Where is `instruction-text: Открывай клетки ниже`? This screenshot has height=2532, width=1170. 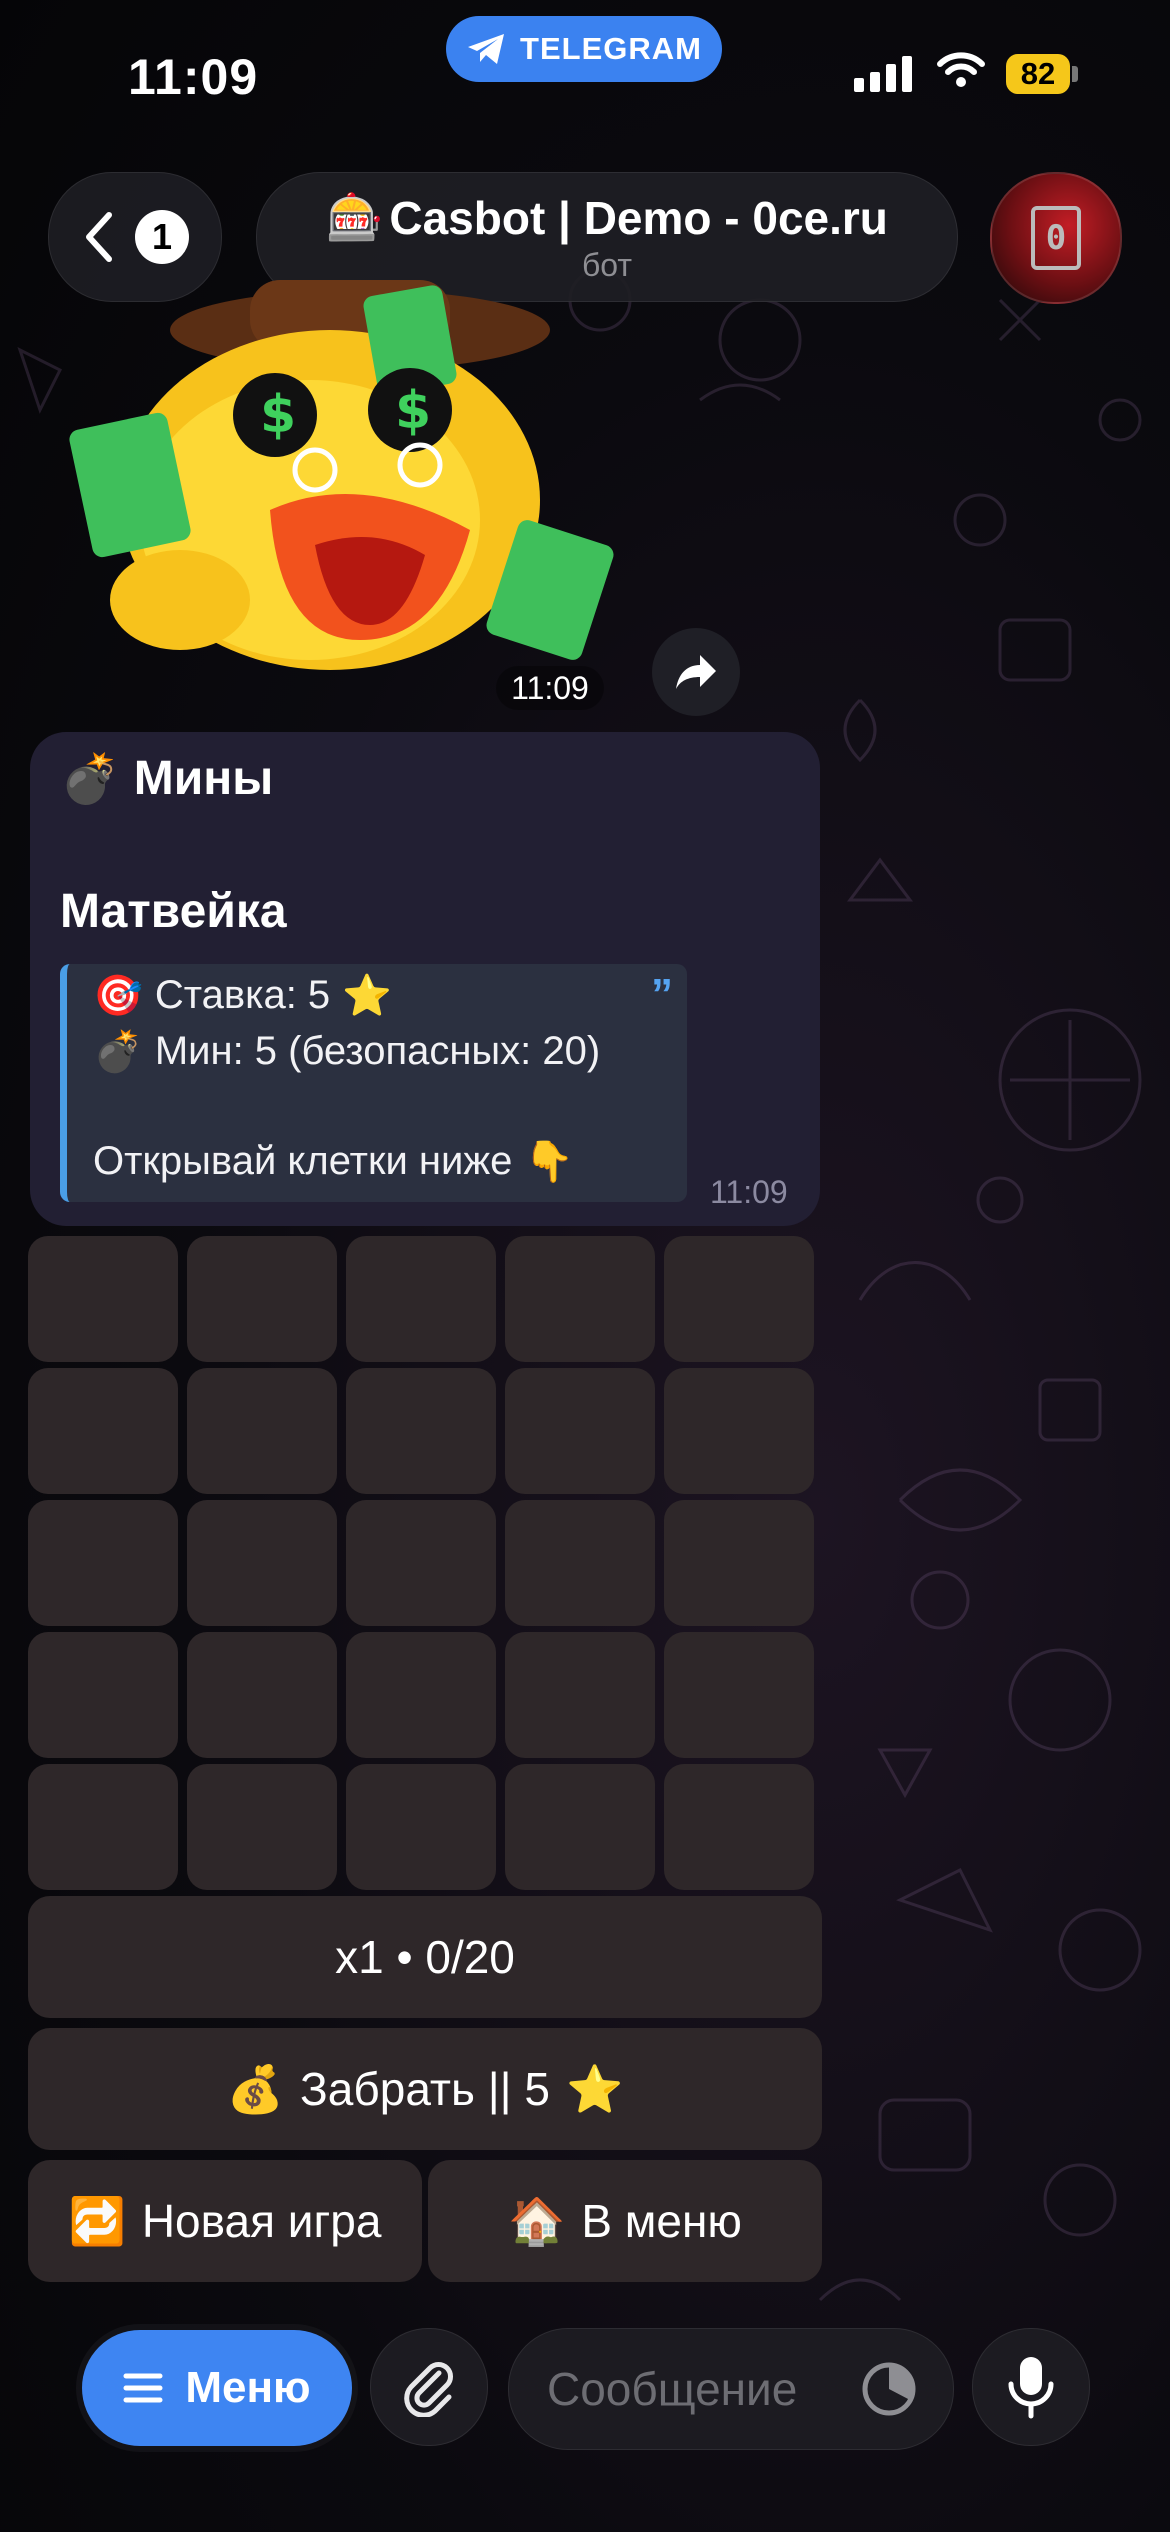 instruction-text: Открывай клетки ниже is located at coordinates (303, 1161).